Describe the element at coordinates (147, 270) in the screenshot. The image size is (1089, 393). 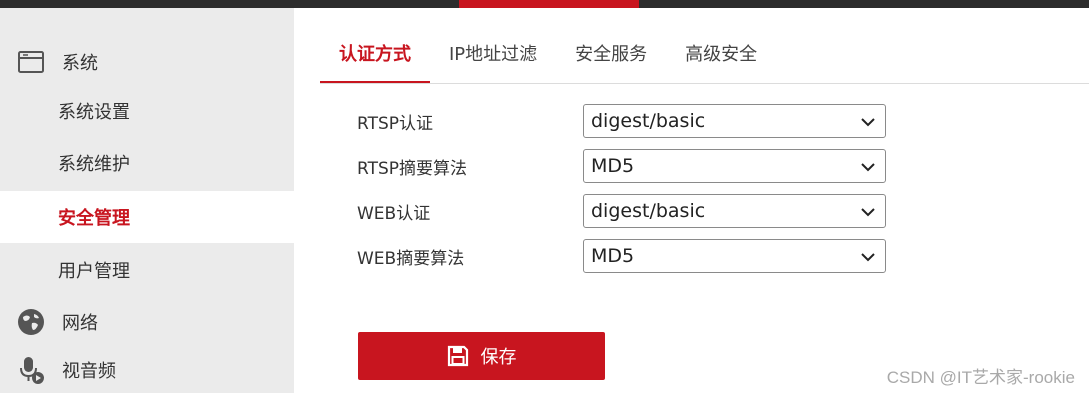
I see `sidebar-item-user-management: 用户管理` at that location.